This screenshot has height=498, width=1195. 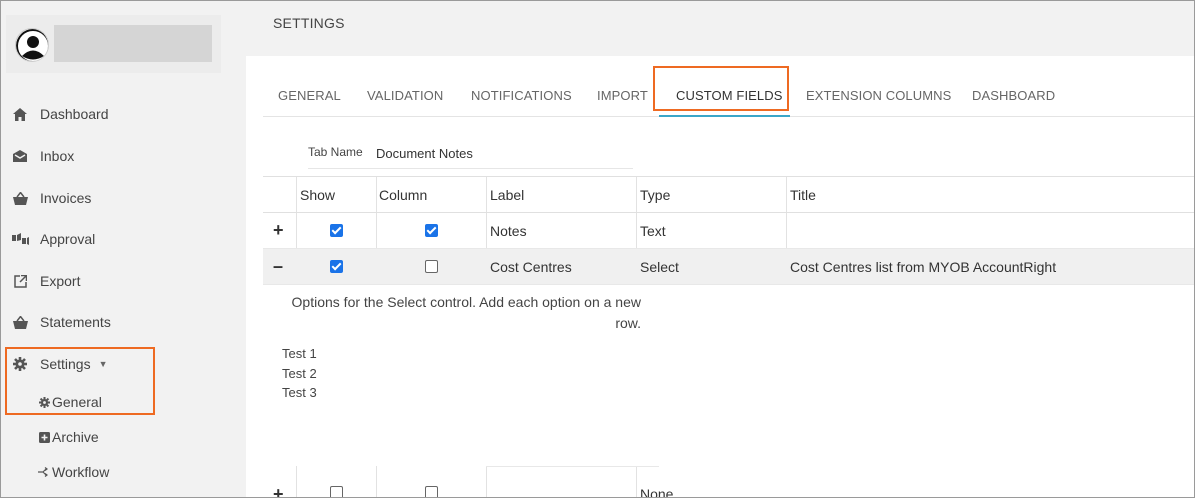 I want to click on page-title: SETTINGS, so click(x=309, y=23).